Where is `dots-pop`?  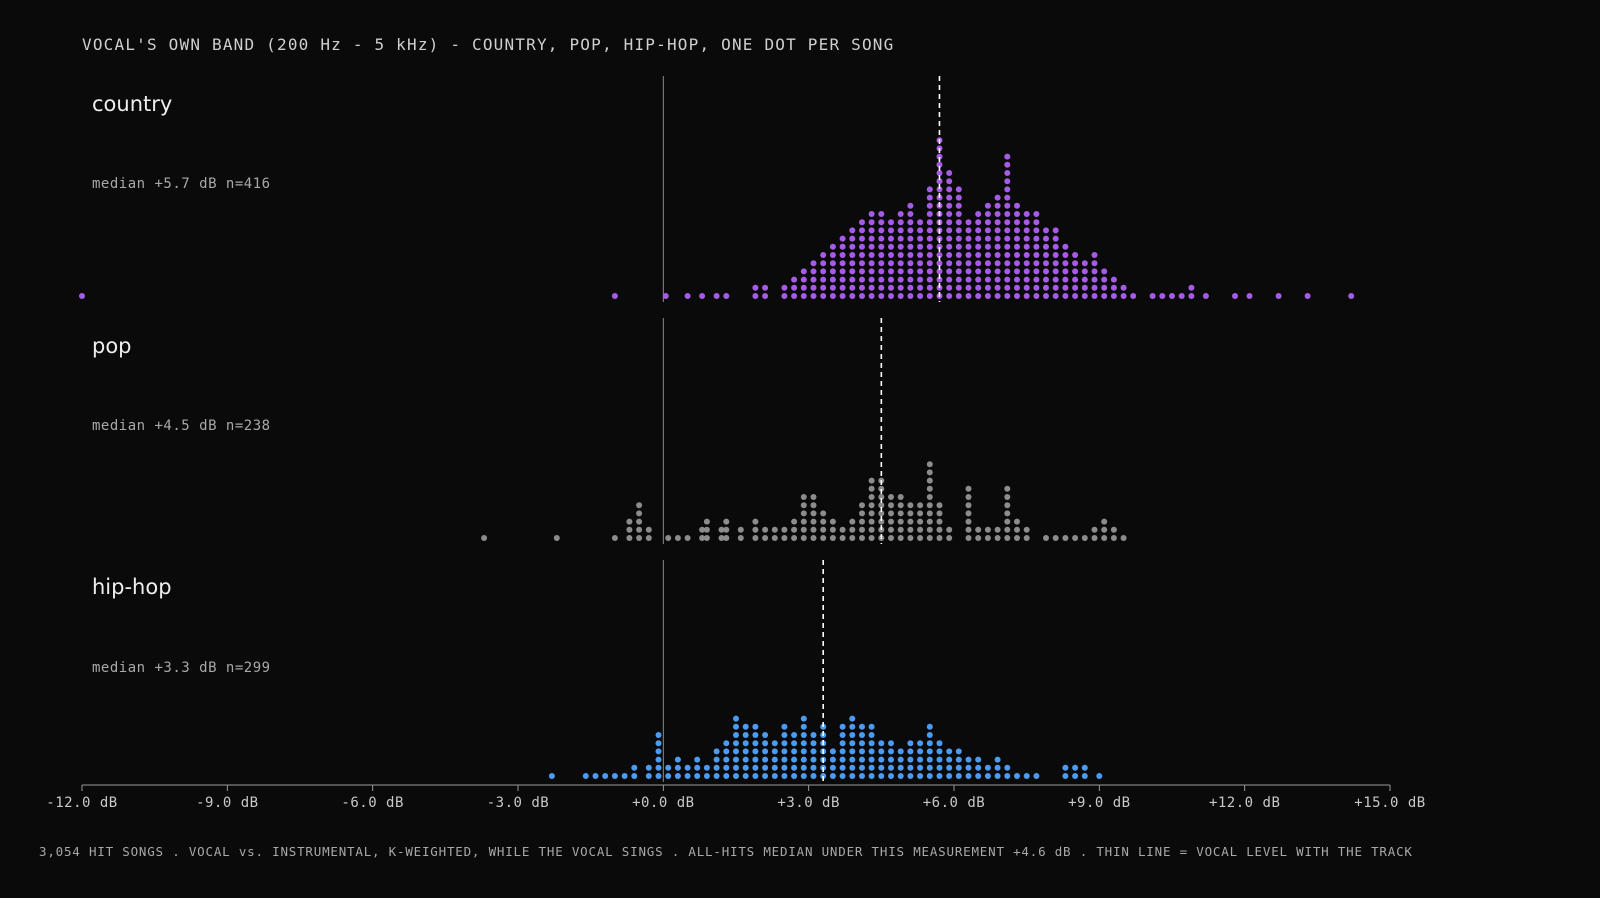 dots-pop is located at coordinates (804, 501).